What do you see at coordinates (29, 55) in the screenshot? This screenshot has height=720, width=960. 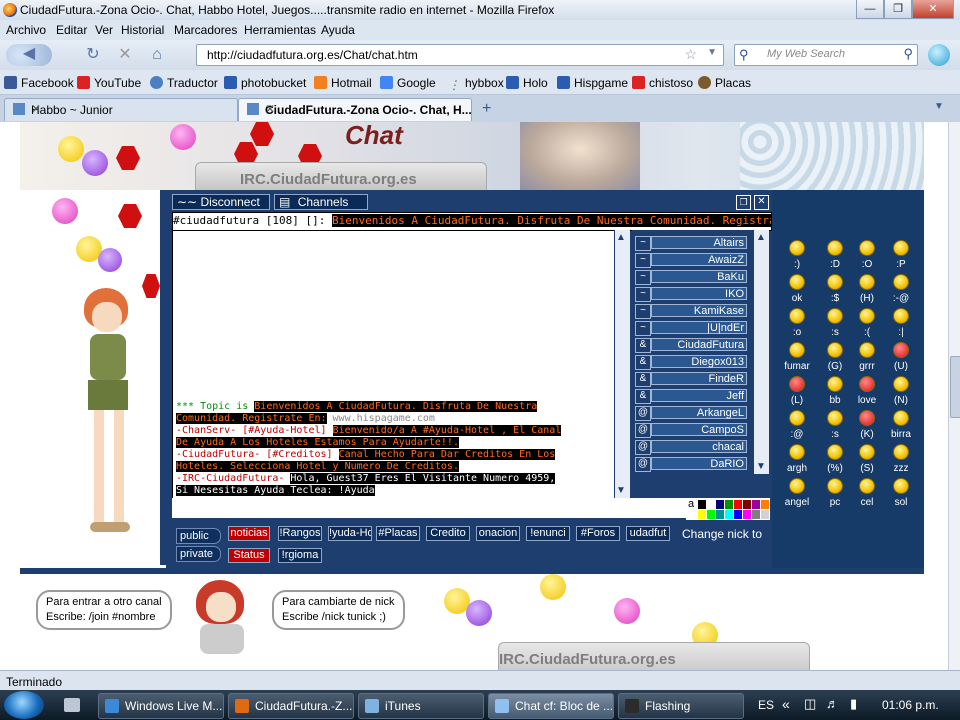 I see `back-button: ◀` at bounding box center [29, 55].